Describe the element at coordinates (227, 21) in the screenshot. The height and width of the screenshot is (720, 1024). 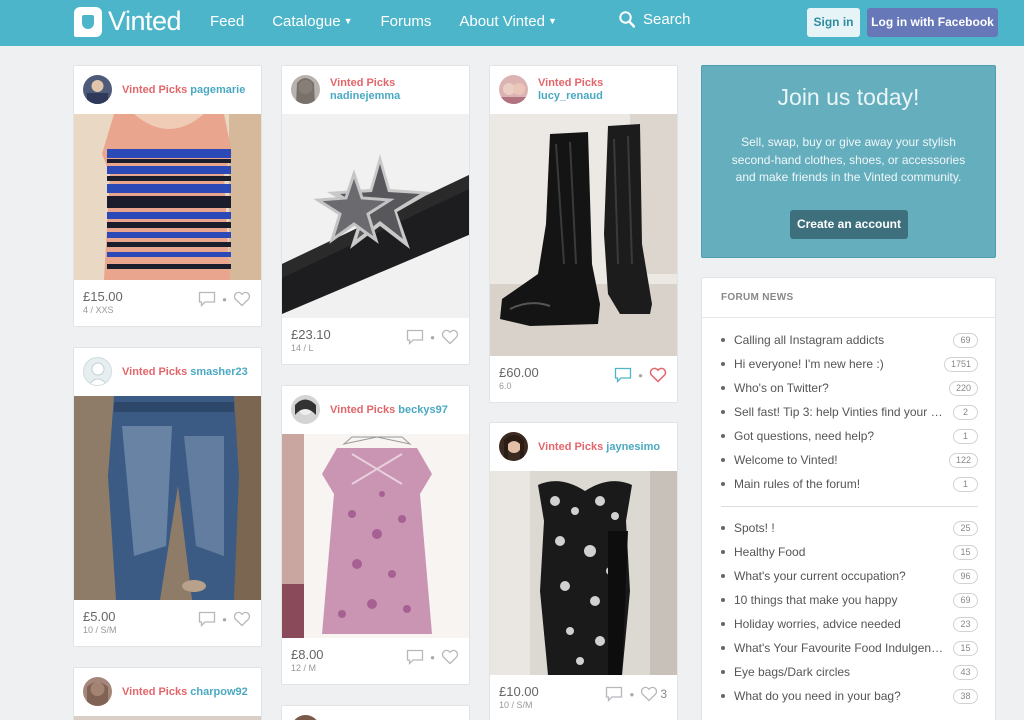
I see `nav-feed: Feed` at that location.